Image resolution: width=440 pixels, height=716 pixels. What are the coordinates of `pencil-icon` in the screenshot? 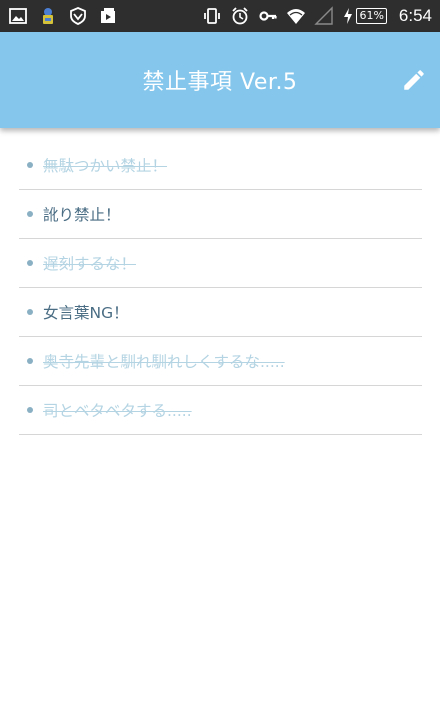 It's located at (414, 82).